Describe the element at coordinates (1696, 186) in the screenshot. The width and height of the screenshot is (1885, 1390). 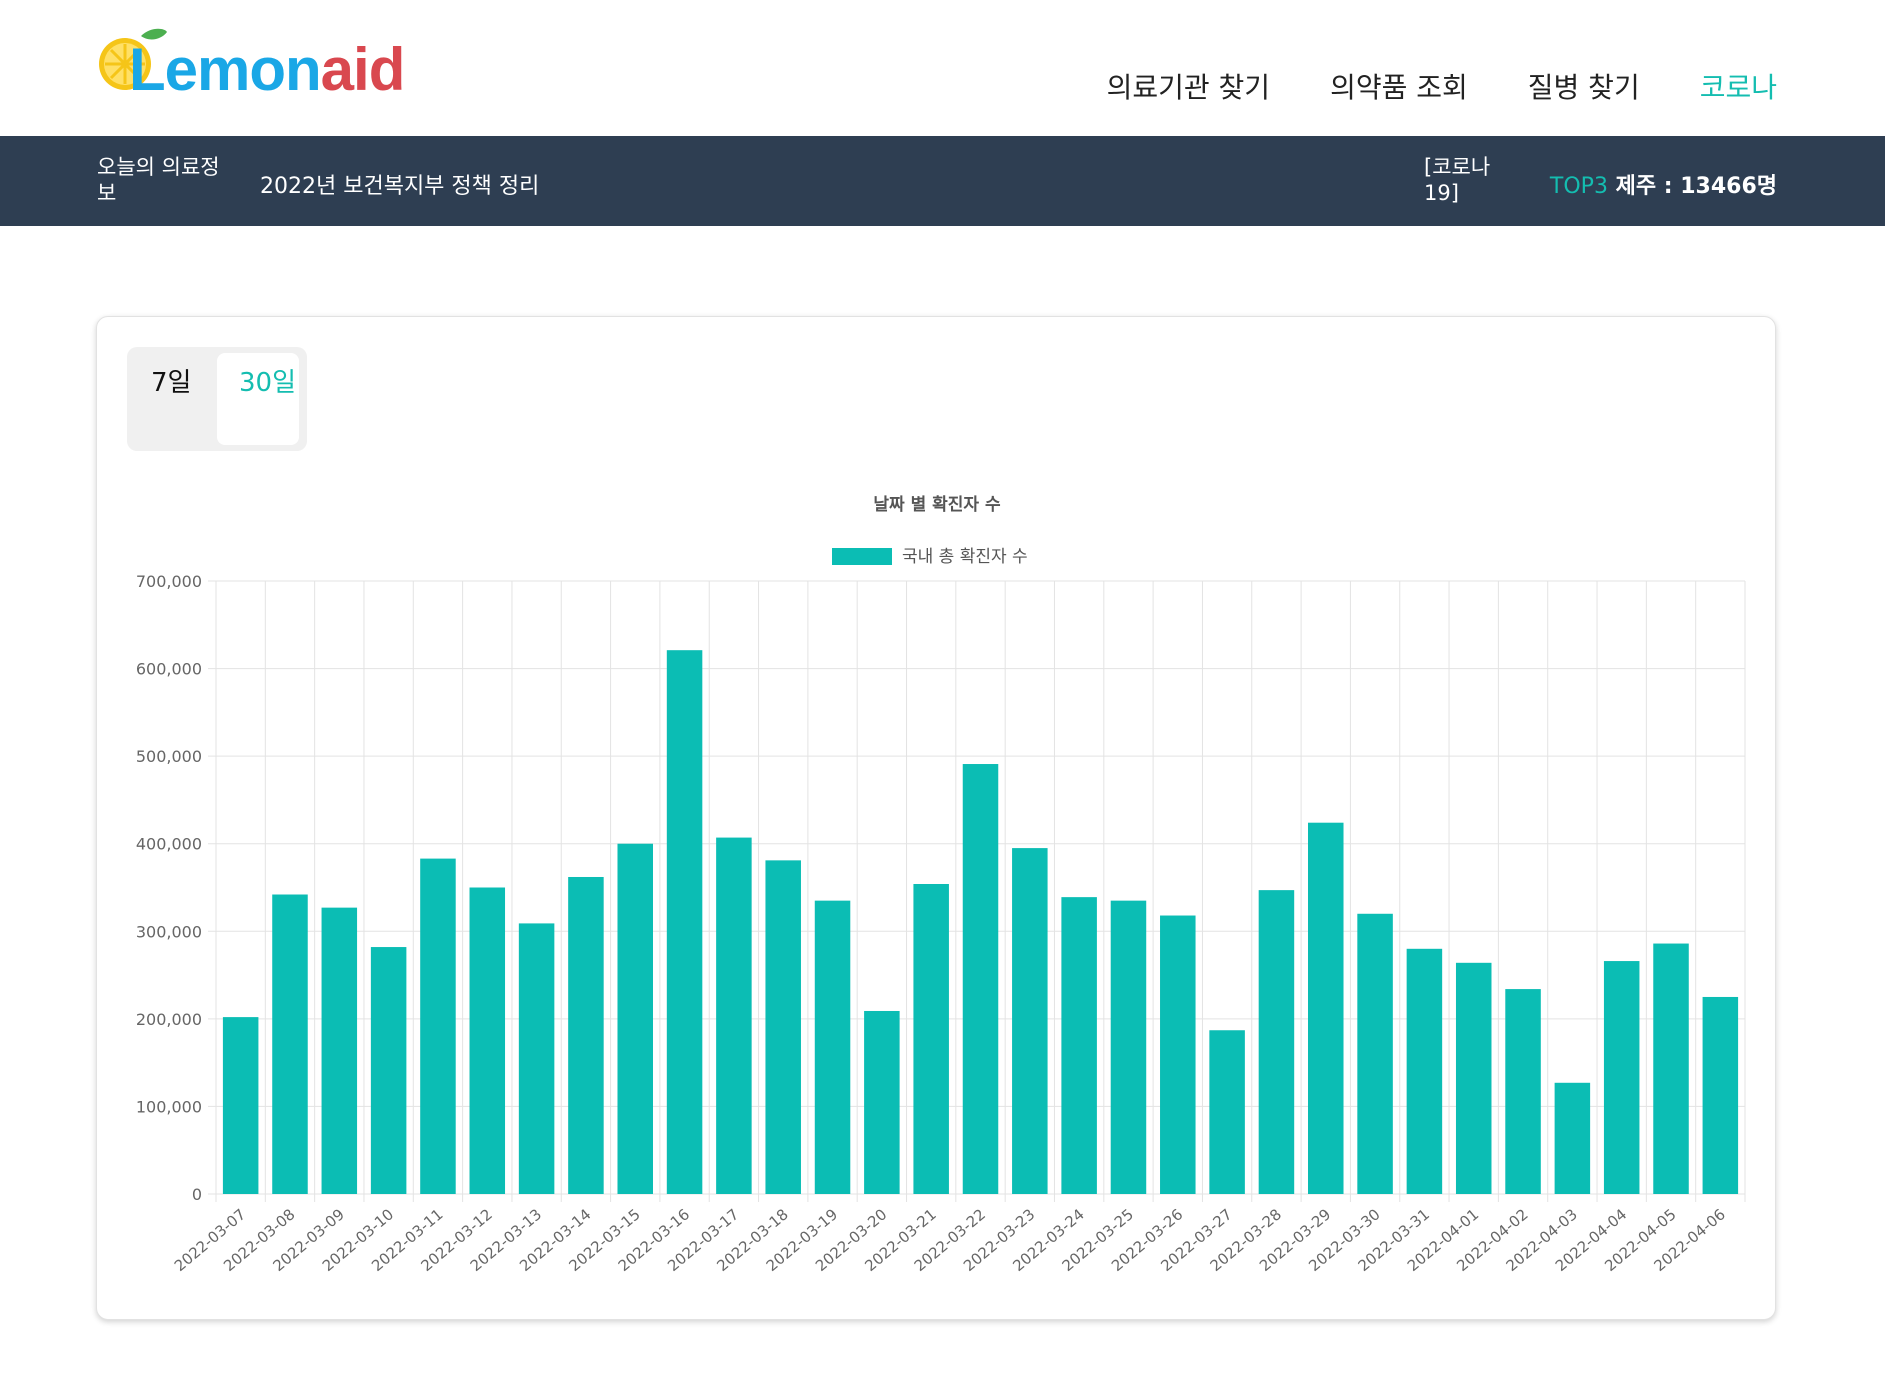
I see `top3-value: 제주 : 13466명` at that location.